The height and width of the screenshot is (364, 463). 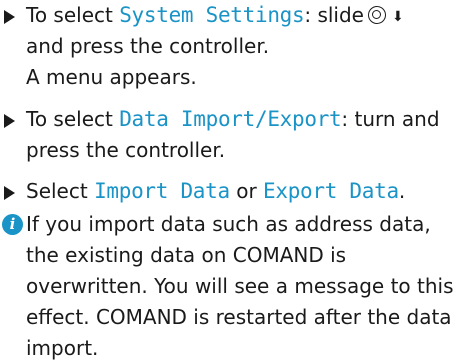 I want to click on menu-item-export-data: Export Data, so click(x=331, y=191).